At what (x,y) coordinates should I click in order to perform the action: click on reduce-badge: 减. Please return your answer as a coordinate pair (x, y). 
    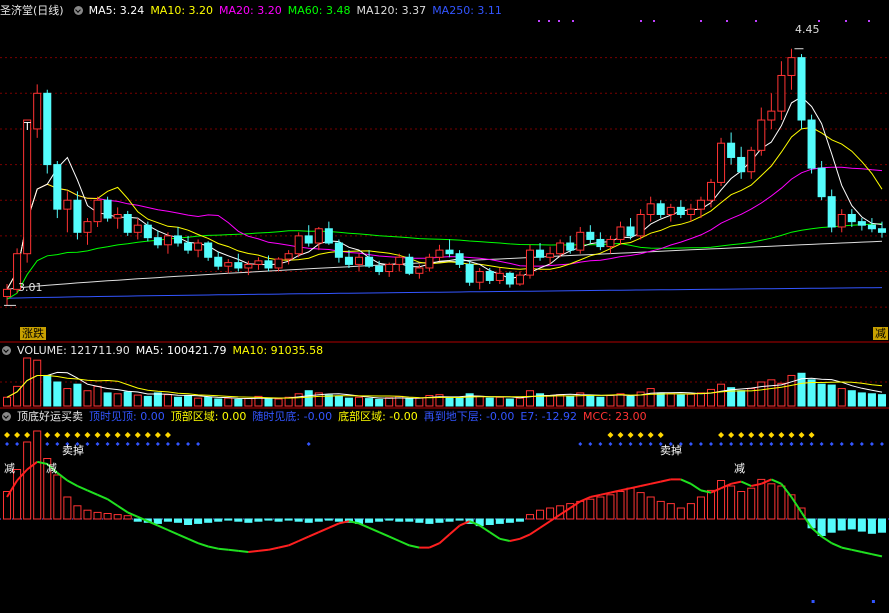
    Looking at the image, I should click on (880, 333).